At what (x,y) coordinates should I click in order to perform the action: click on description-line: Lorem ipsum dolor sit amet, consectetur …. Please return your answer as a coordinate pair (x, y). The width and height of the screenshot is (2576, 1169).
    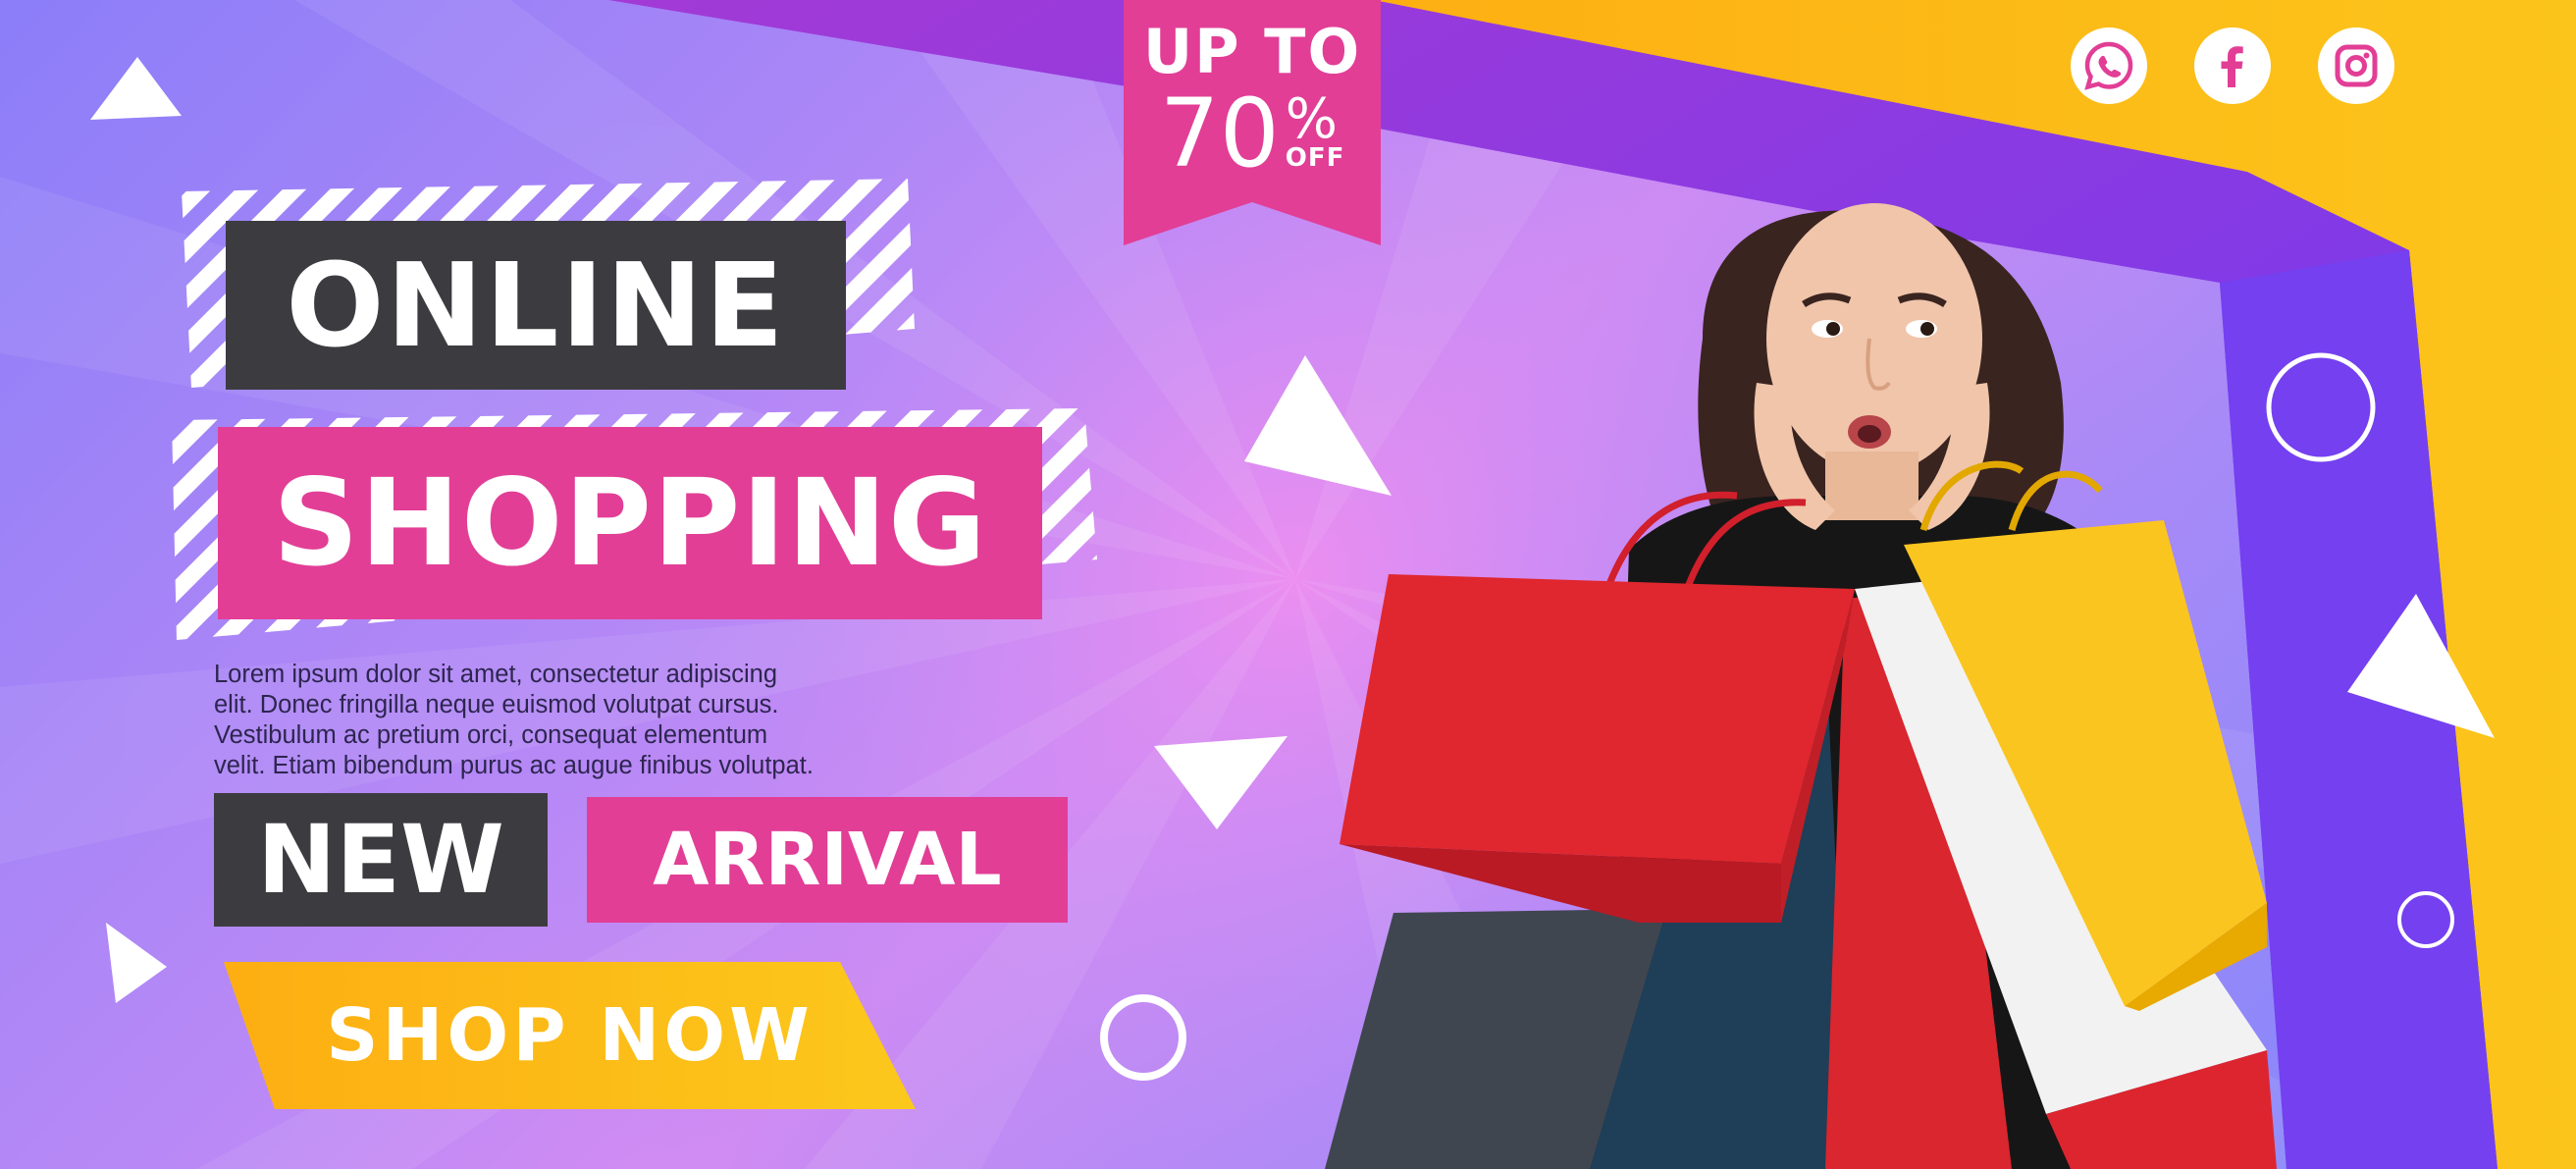
    Looking at the image, I should click on (496, 674).